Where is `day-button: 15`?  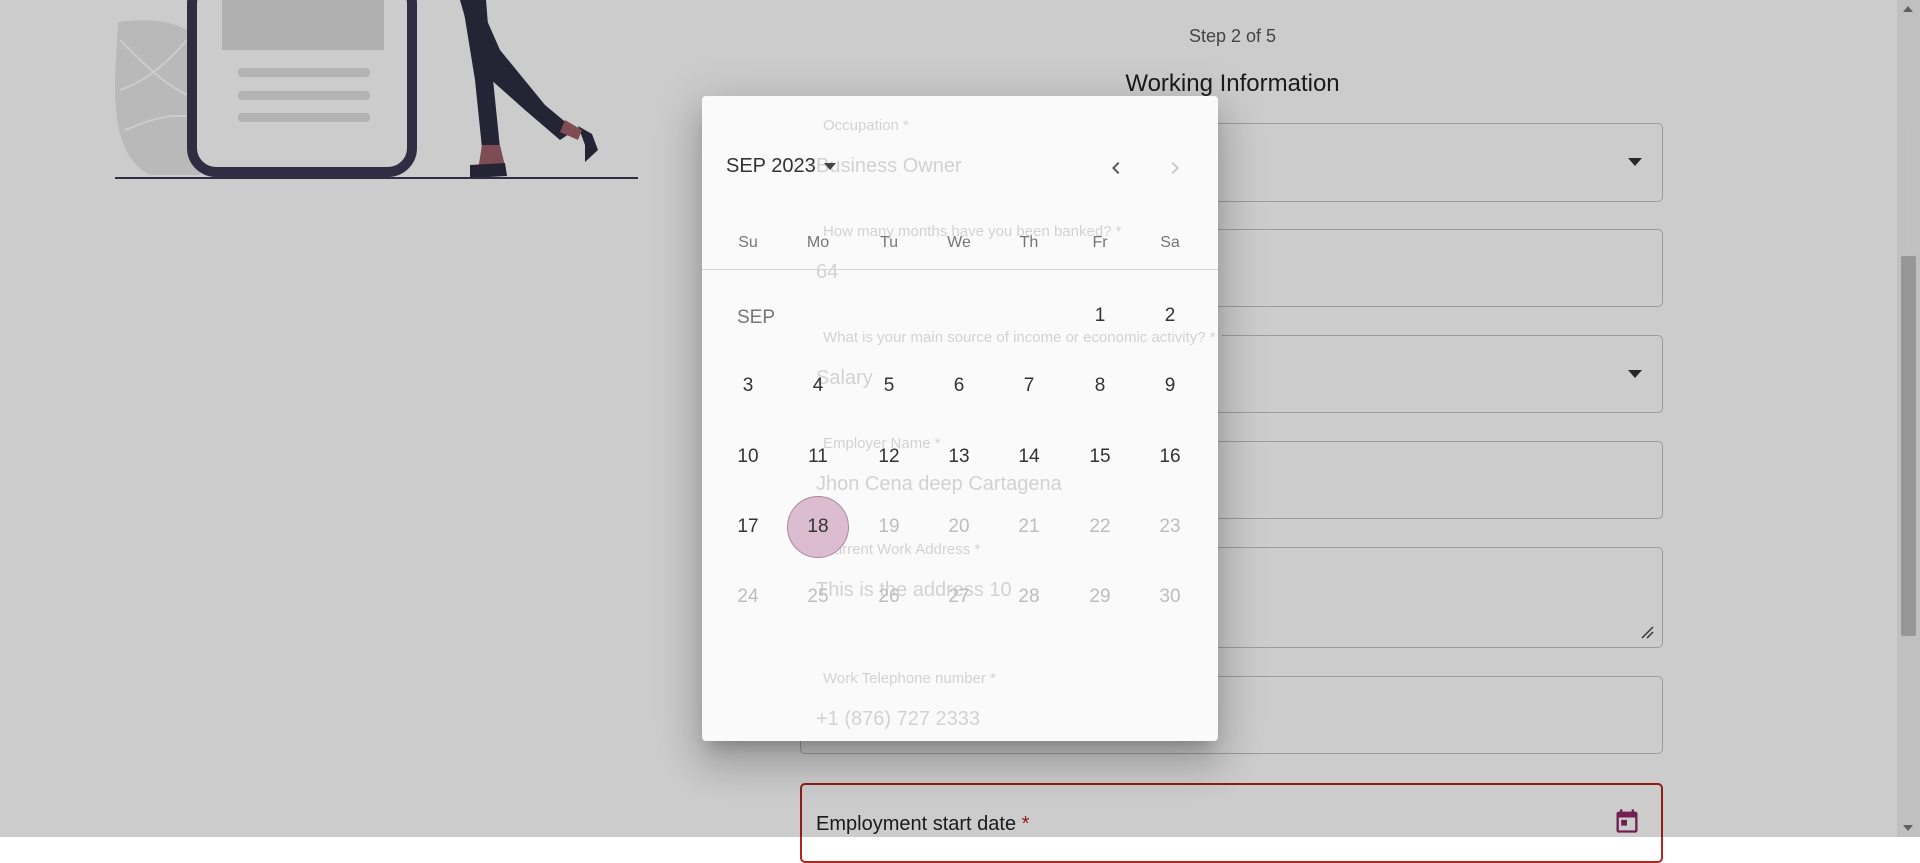 day-button: 15 is located at coordinates (1100, 457).